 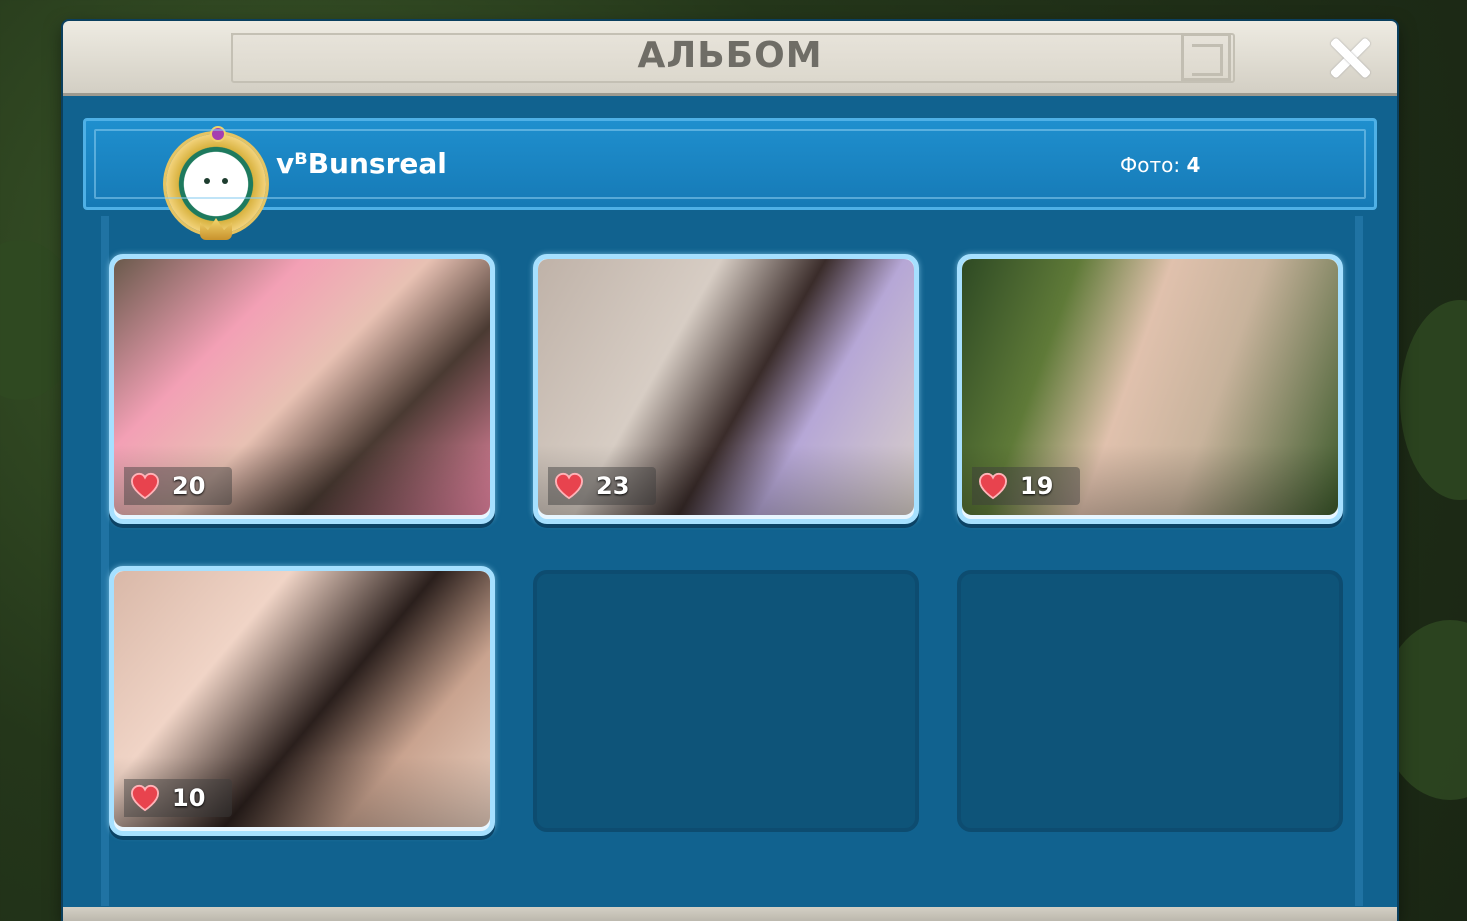 What do you see at coordinates (1193, 165) in the screenshot?
I see `photo-count-value: 4` at bounding box center [1193, 165].